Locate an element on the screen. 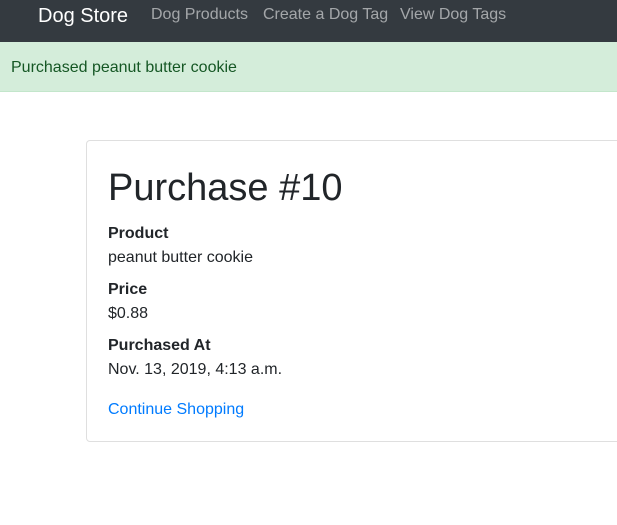 The height and width of the screenshot is (525, 617). nav-link-dog-products: Dog Products is located at coordinates (199, 15).